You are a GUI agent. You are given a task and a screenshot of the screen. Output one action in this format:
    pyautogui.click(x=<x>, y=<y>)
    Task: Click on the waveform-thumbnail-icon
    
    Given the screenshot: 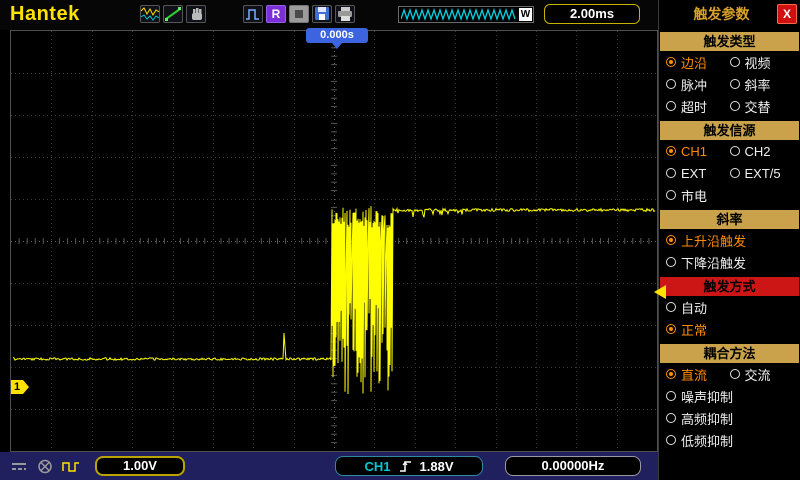 What is the action you would take?
    pyautogui.click(x=150, y=14)
    